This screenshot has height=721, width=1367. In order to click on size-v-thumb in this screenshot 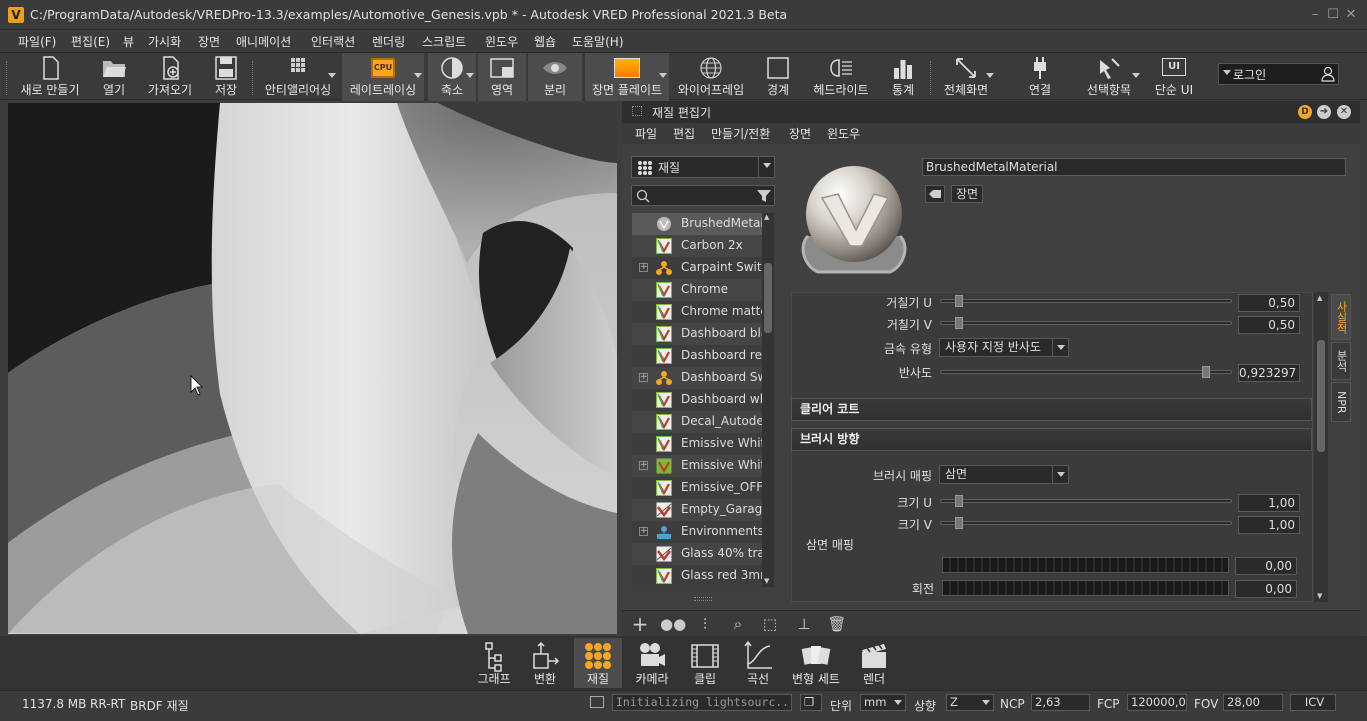, I will do `click(959, 523)`.